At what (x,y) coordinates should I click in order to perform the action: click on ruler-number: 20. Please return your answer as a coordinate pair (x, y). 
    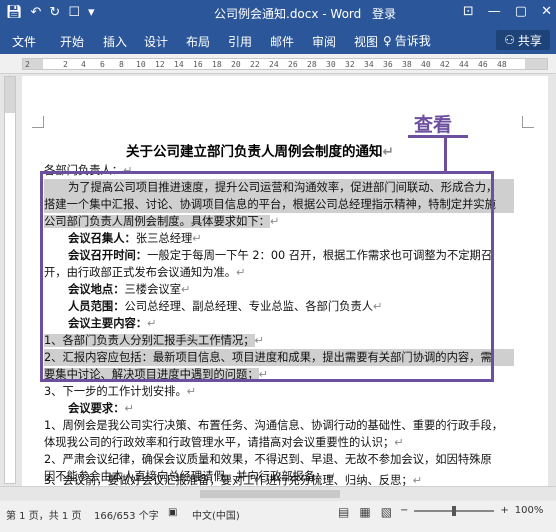
    Looking at the image, I should click on (236, 64).